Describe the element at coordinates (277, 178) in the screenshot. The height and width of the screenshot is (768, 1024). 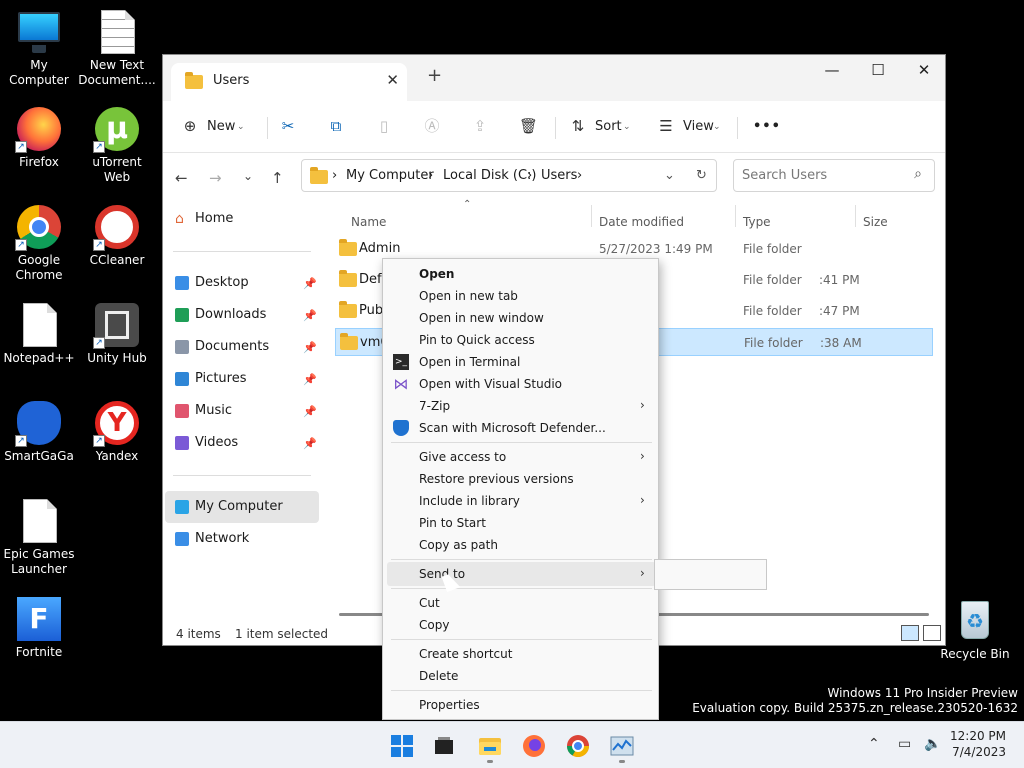
I see `up-icon: ↑` at that location.